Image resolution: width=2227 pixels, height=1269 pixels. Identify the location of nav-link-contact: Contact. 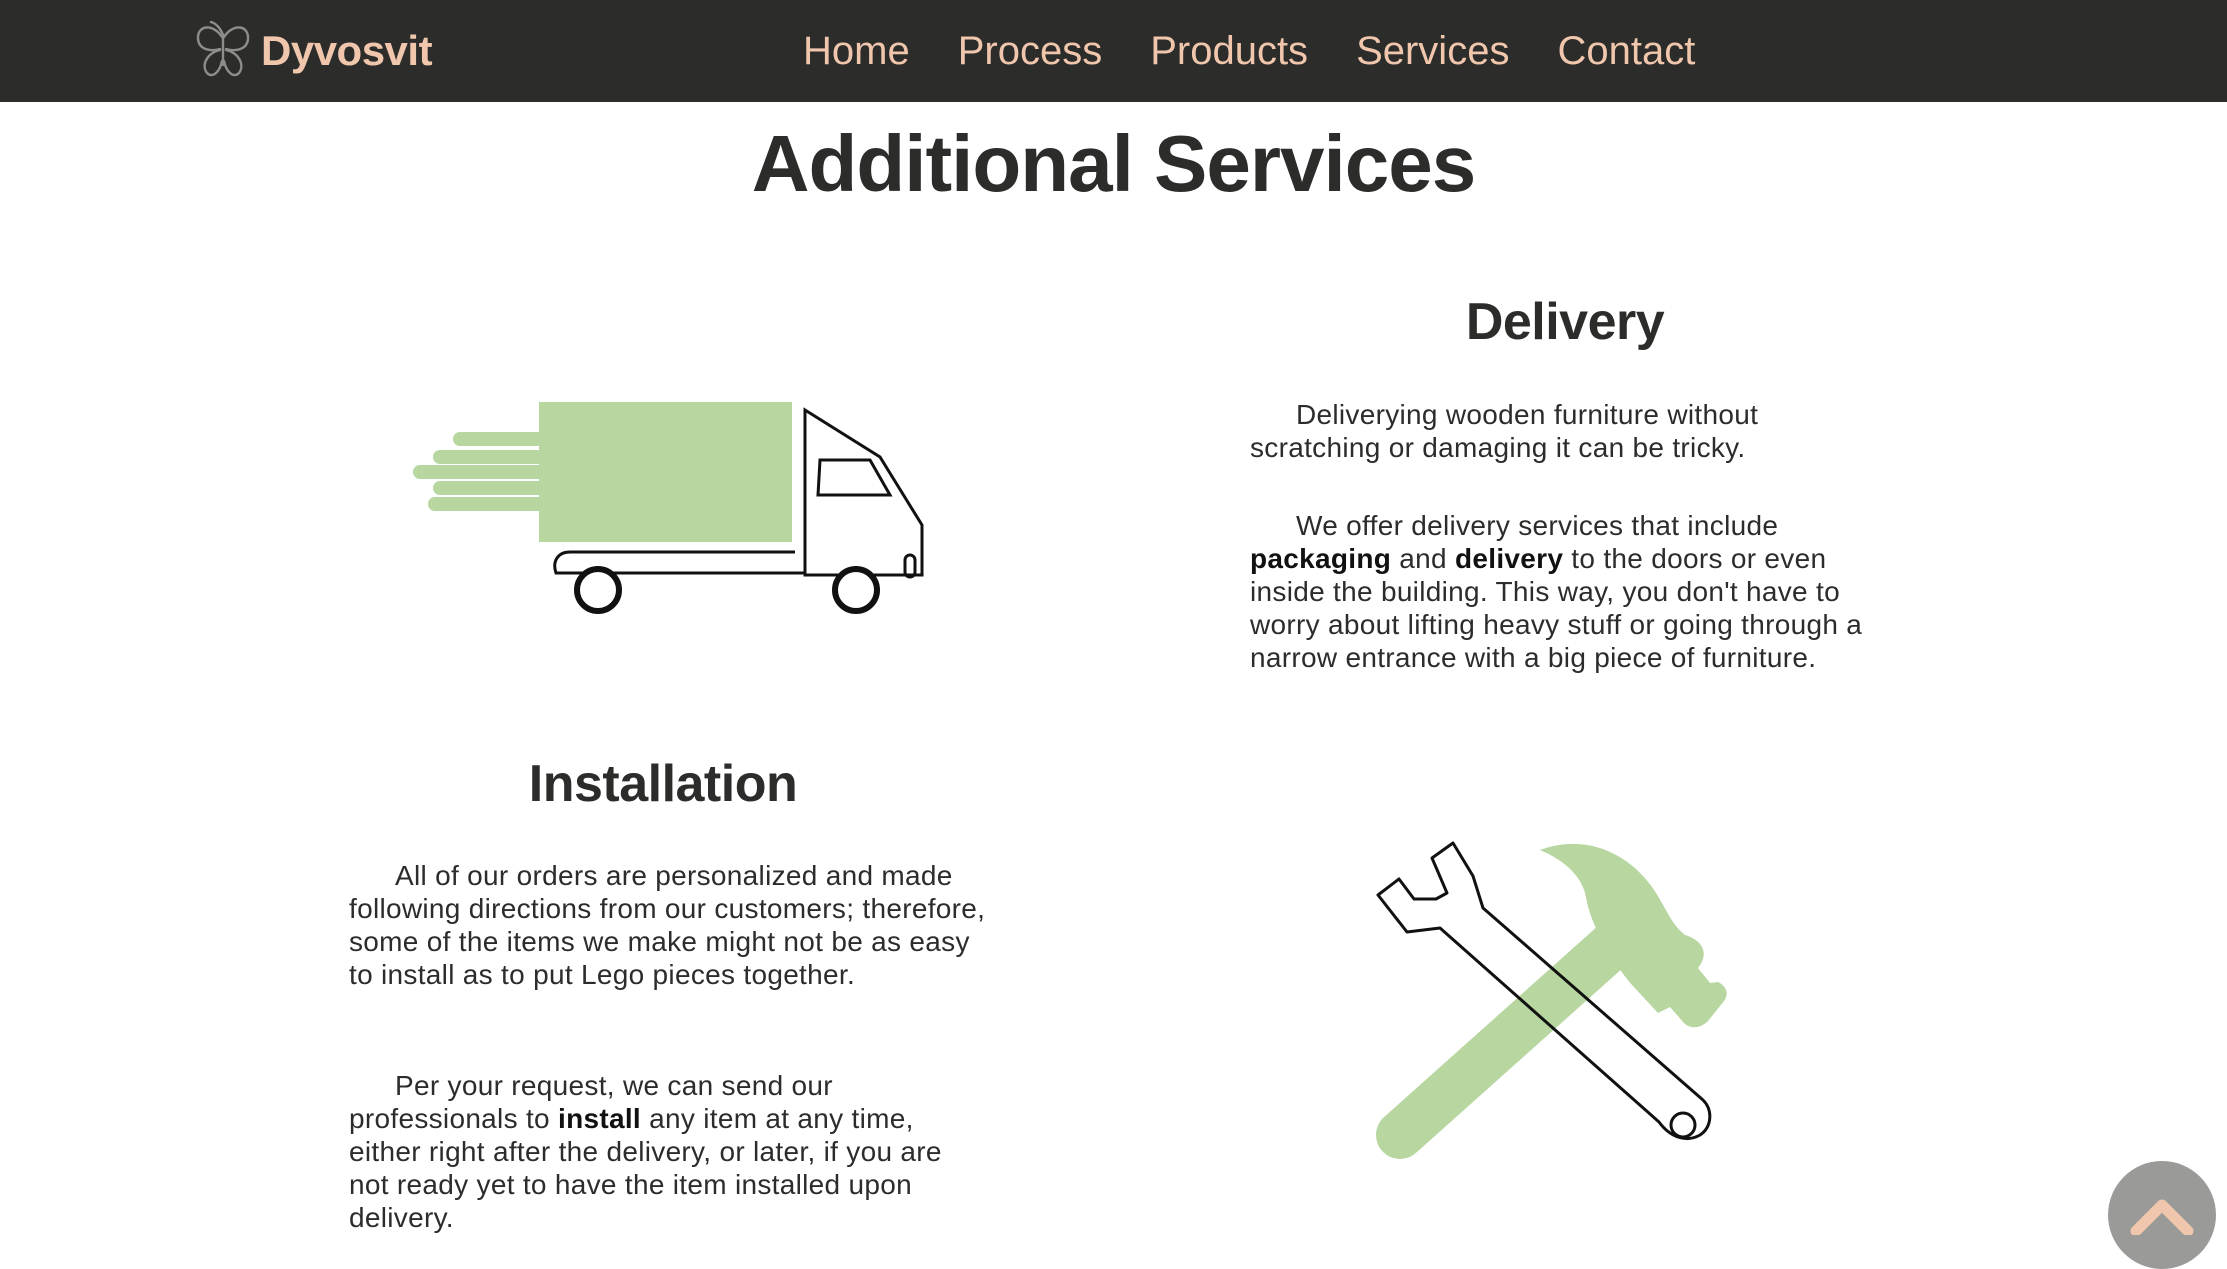
(1626, 51).